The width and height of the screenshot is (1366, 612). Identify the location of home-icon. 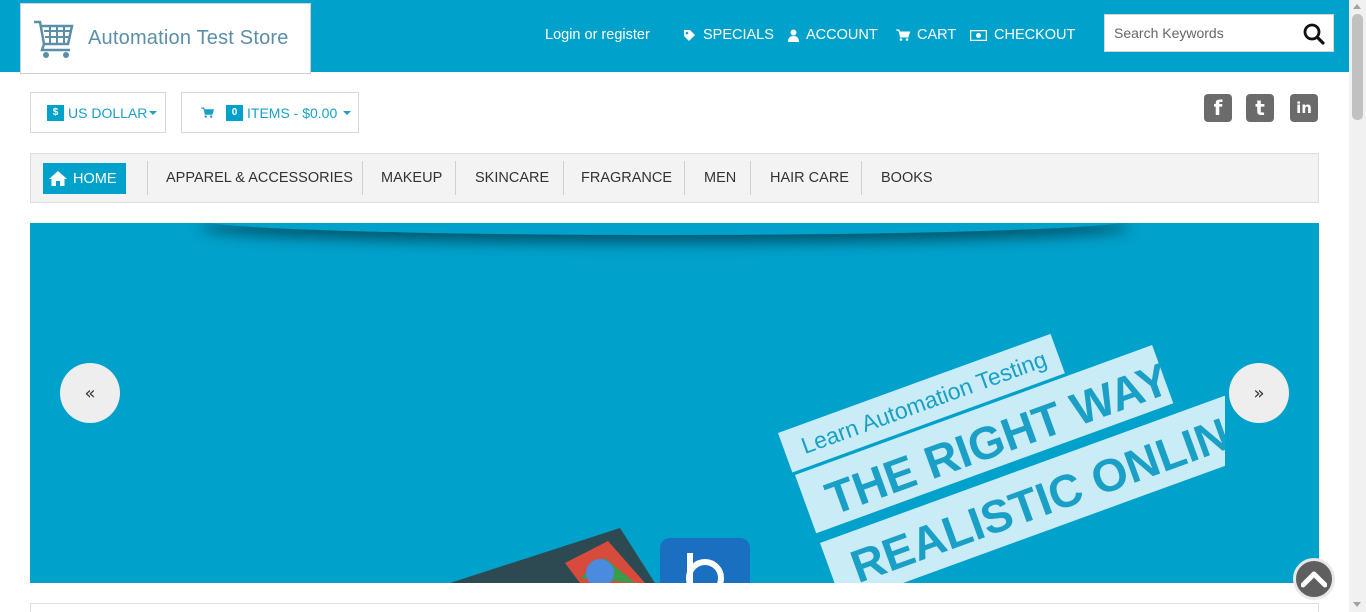
(58, 178).